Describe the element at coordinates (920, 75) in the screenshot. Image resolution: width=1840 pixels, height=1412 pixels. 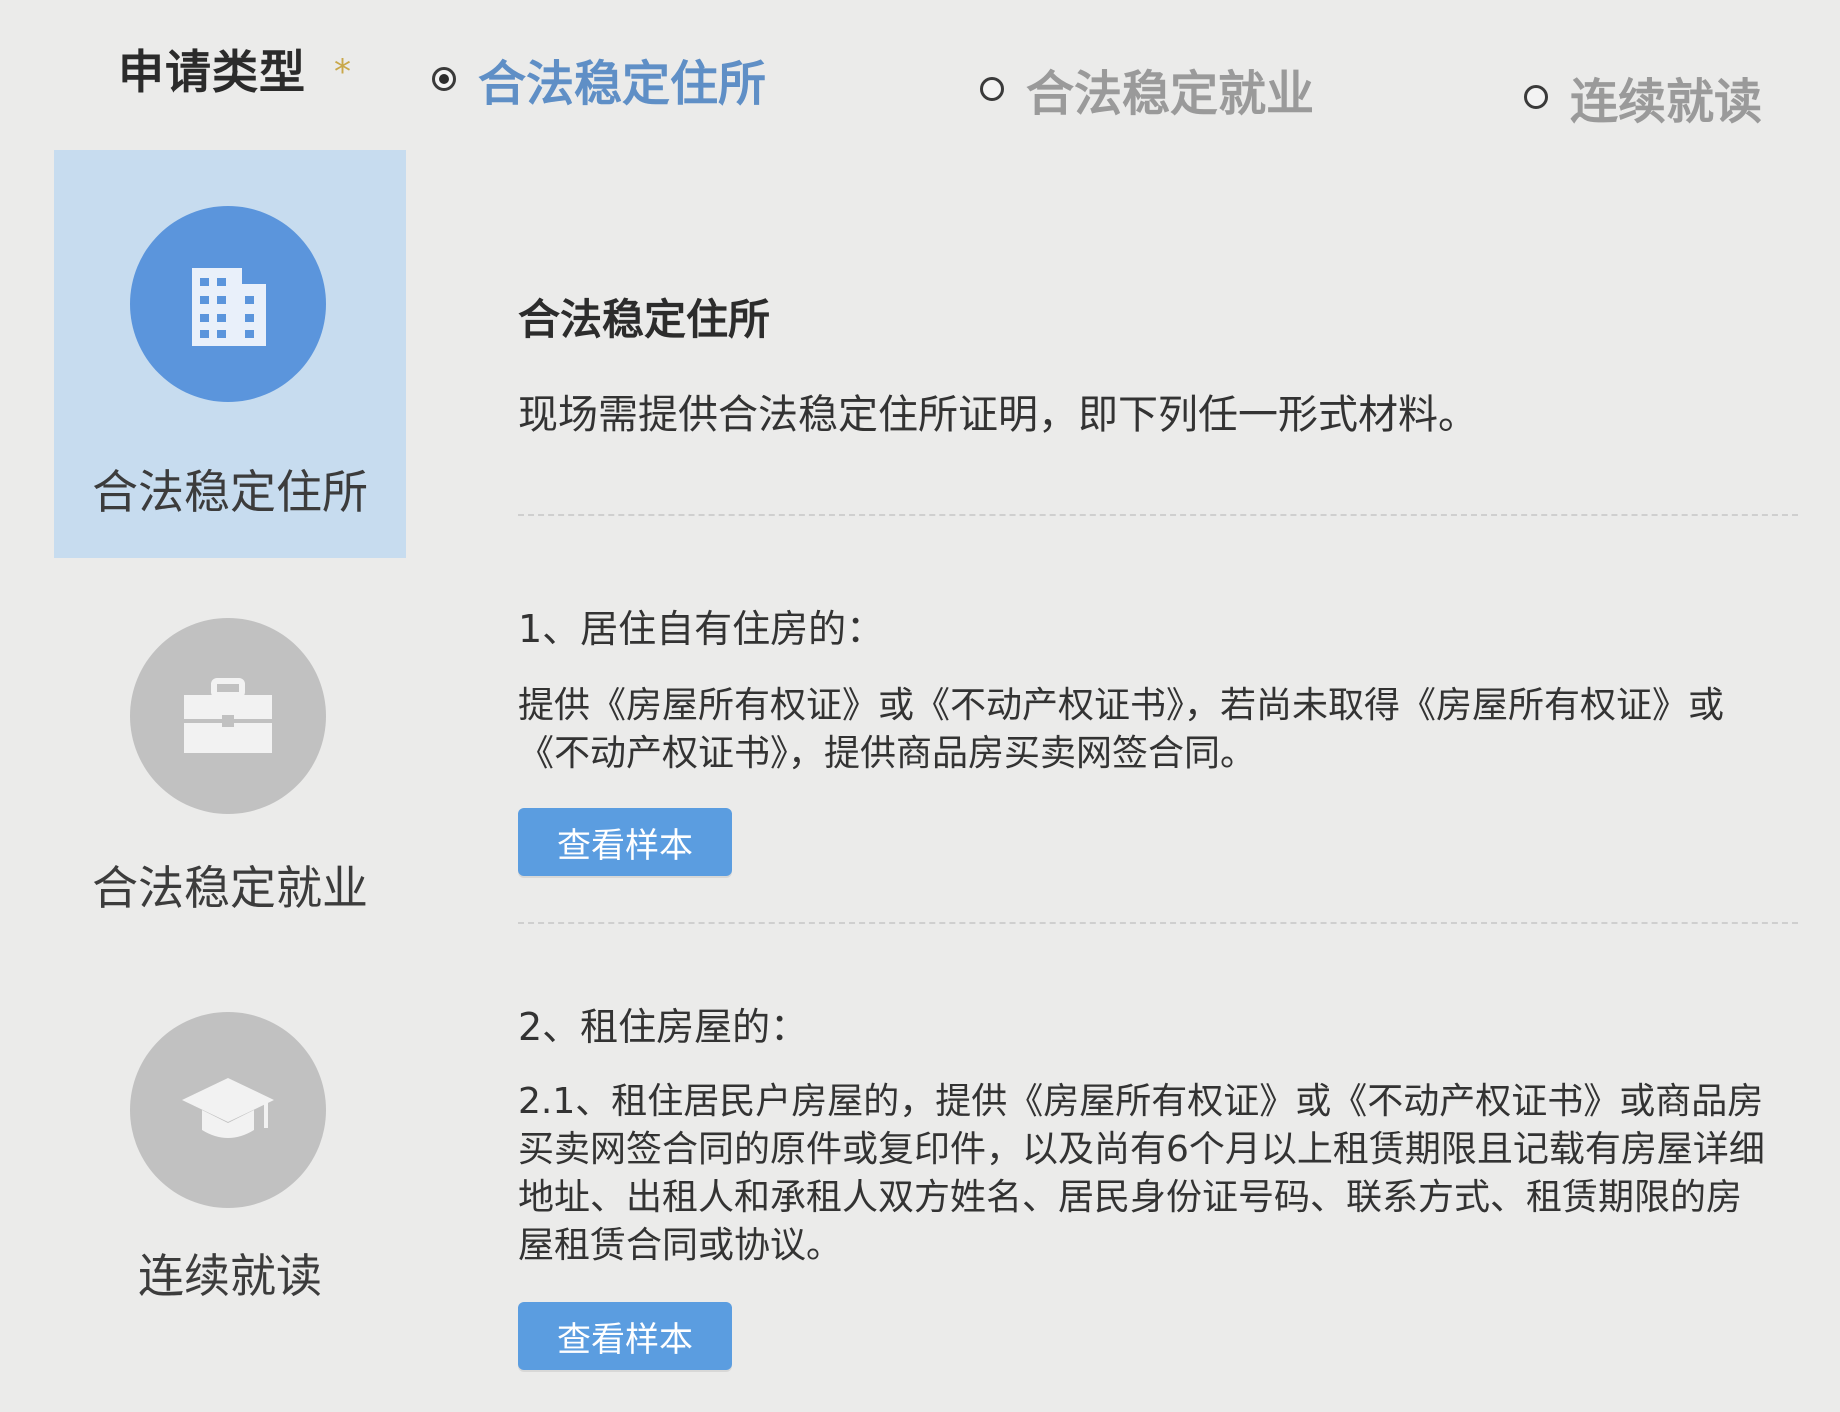
I see `application-type-bar: 申请类型 * 合法稳定住所 合法稳定就业 连续就读` at that location.